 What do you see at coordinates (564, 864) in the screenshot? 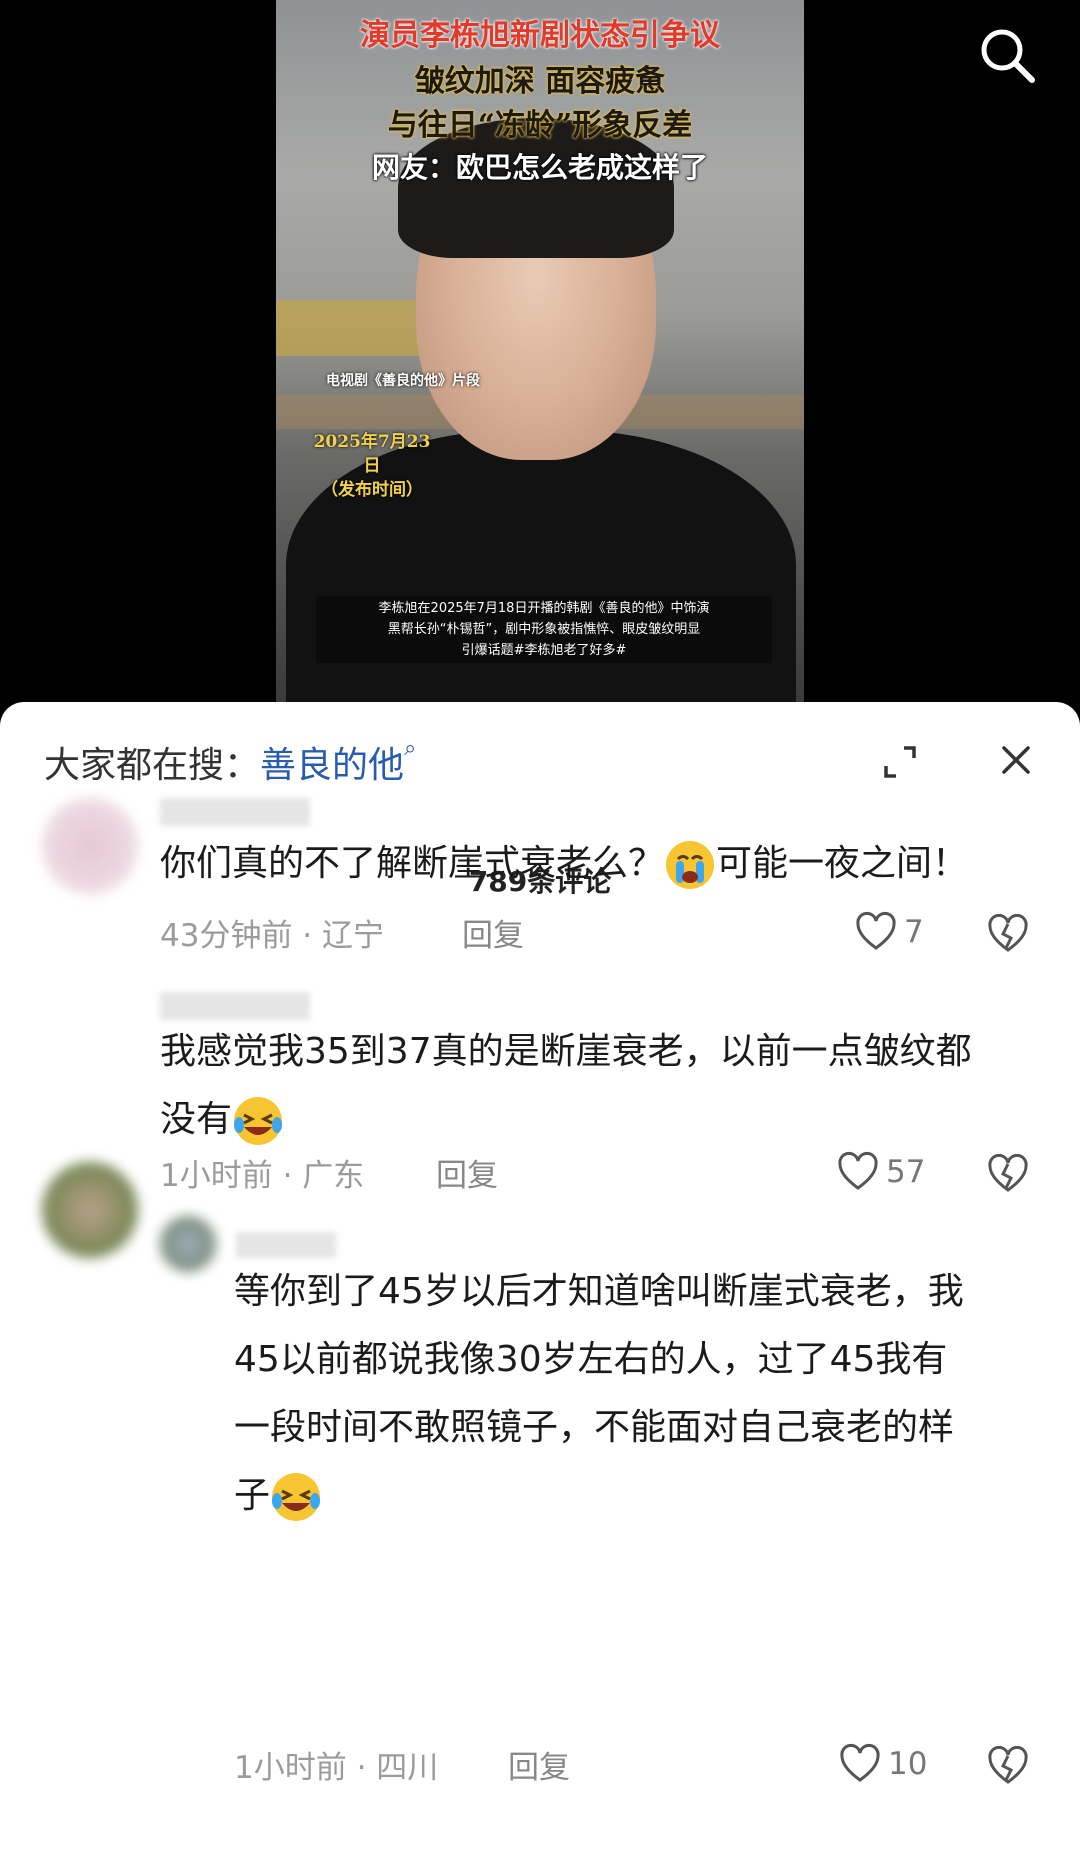
I see `comment-text: 你们真的不了解断崖式衰老么？ 可能一夜之间！` at bounding box center [564, 864].